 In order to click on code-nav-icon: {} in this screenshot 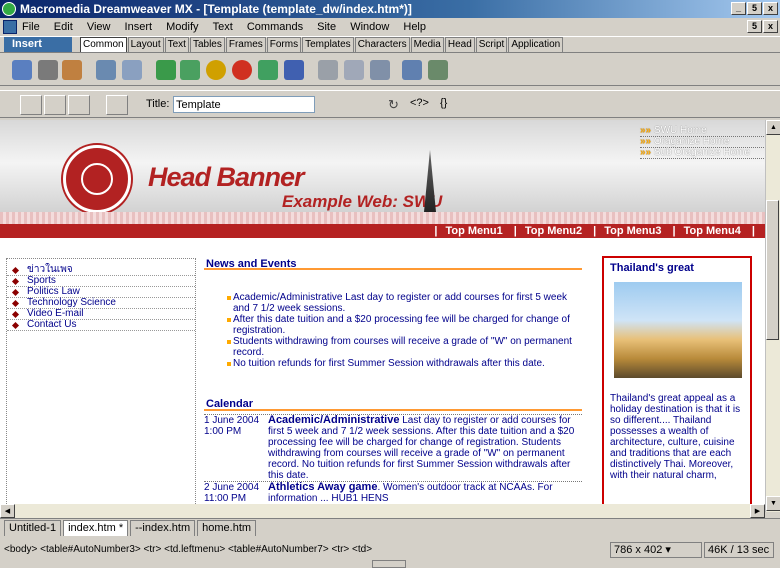, I will do `click(443, 103)`.